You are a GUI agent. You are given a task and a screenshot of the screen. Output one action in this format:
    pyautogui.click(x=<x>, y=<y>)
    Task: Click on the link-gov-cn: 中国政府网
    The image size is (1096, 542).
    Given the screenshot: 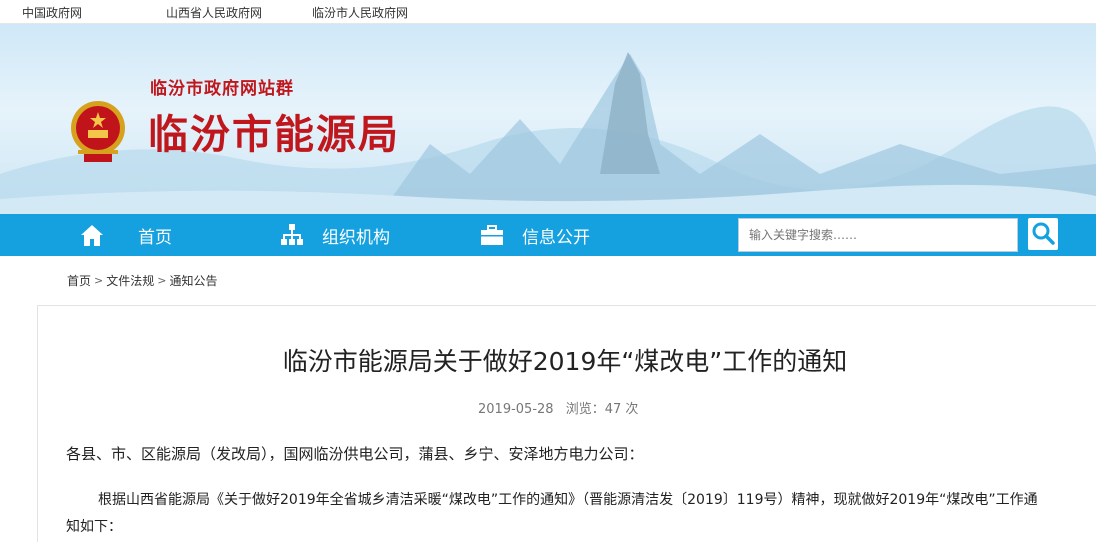 What is the action you would take?
    pyautogui.click(x=52, y=12)
    